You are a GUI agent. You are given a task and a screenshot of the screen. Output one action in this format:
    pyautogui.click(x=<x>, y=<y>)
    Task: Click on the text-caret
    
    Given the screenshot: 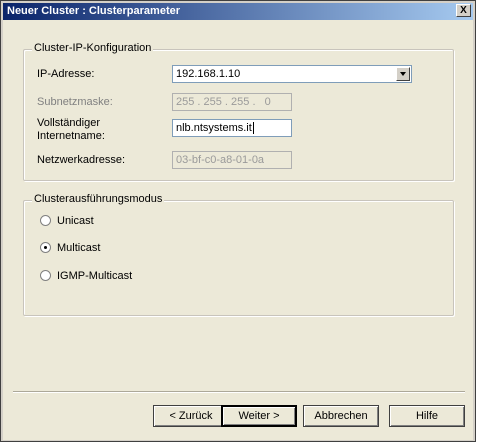 What is the action you would take?
    pyautogui.click(x=253, y=128)
    